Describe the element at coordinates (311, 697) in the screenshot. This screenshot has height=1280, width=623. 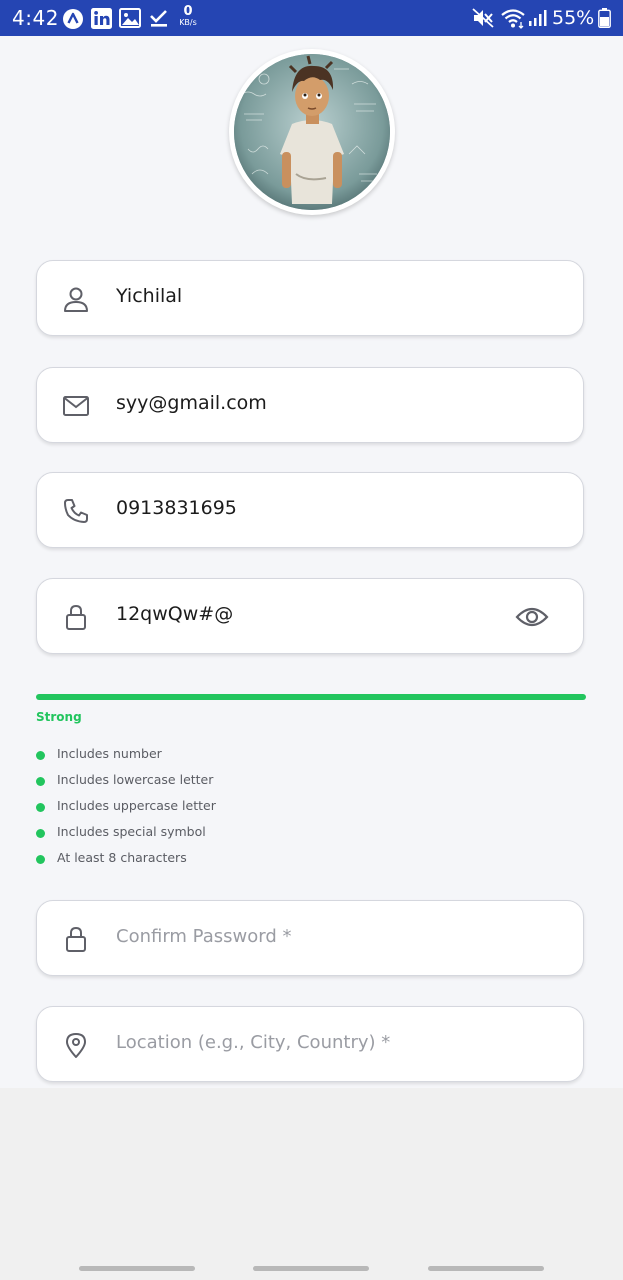
I see `password-strength-bar` at that location.